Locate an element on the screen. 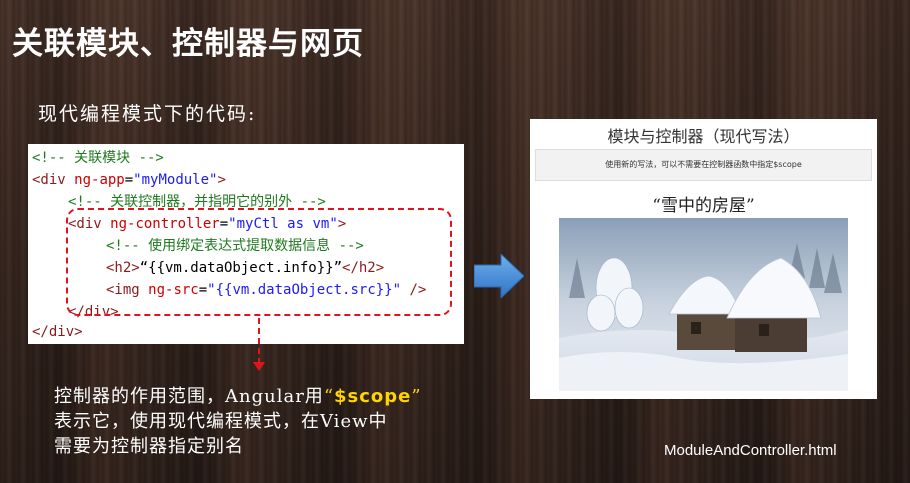 The width and height of the screenshot is (910, 483). desc-line-1: 控制器的作用范围，Angular用“$scope” is located at coordinates (274, 396).